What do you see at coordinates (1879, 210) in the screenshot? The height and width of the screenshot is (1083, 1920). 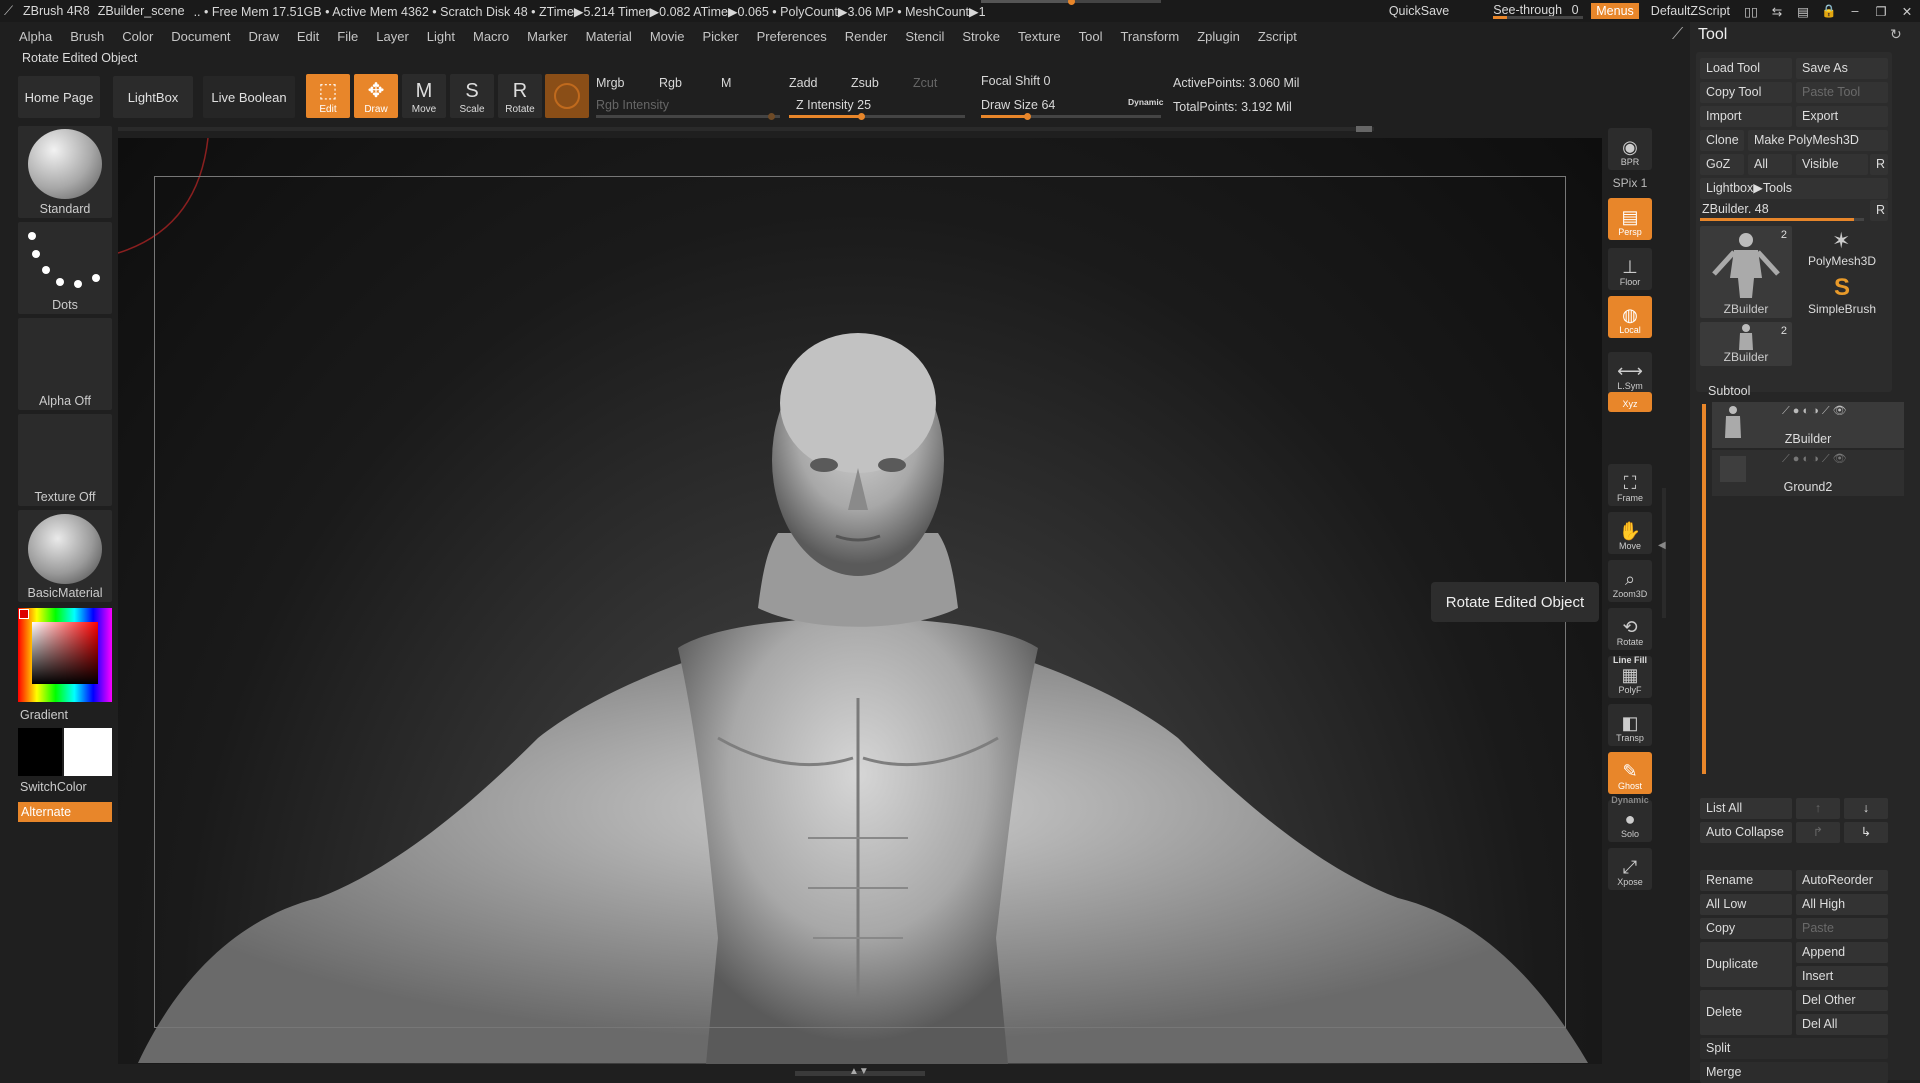 I see `tool-r-button: R` at bounding box center [1879, 210].